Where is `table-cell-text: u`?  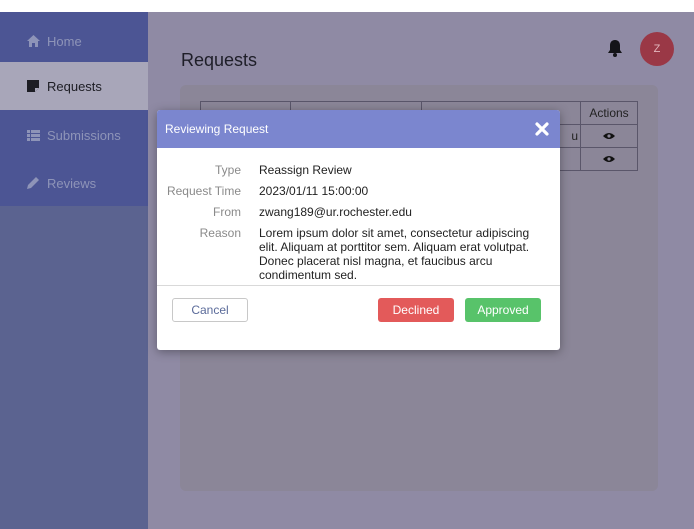
table-cell-text: u is located at coordinates (574, 136).